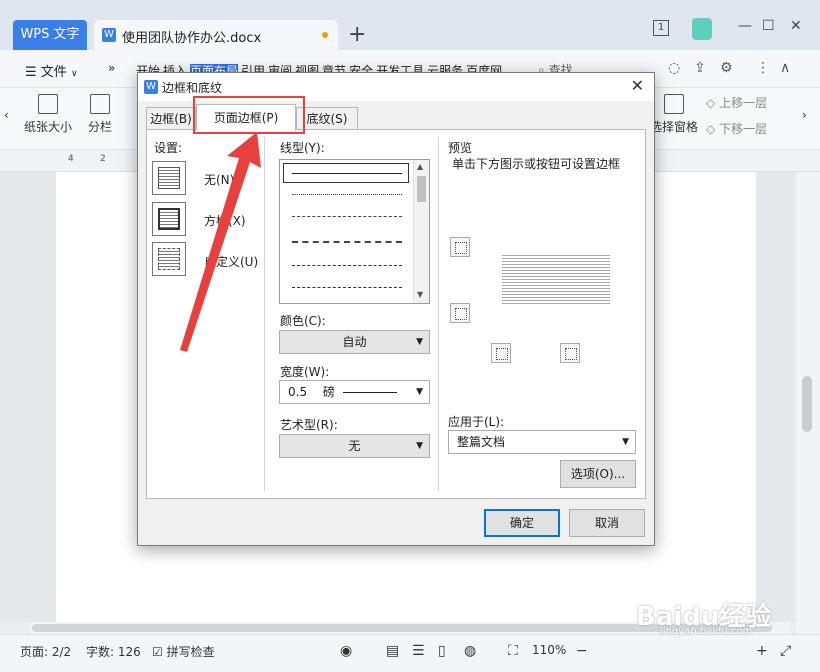 The height and width of the screenshot is (672, 820). What do you see at coordinates (796, 26) in the screenshot?
I see `close-window-icon: ✕` at bounding box center [796, 26].